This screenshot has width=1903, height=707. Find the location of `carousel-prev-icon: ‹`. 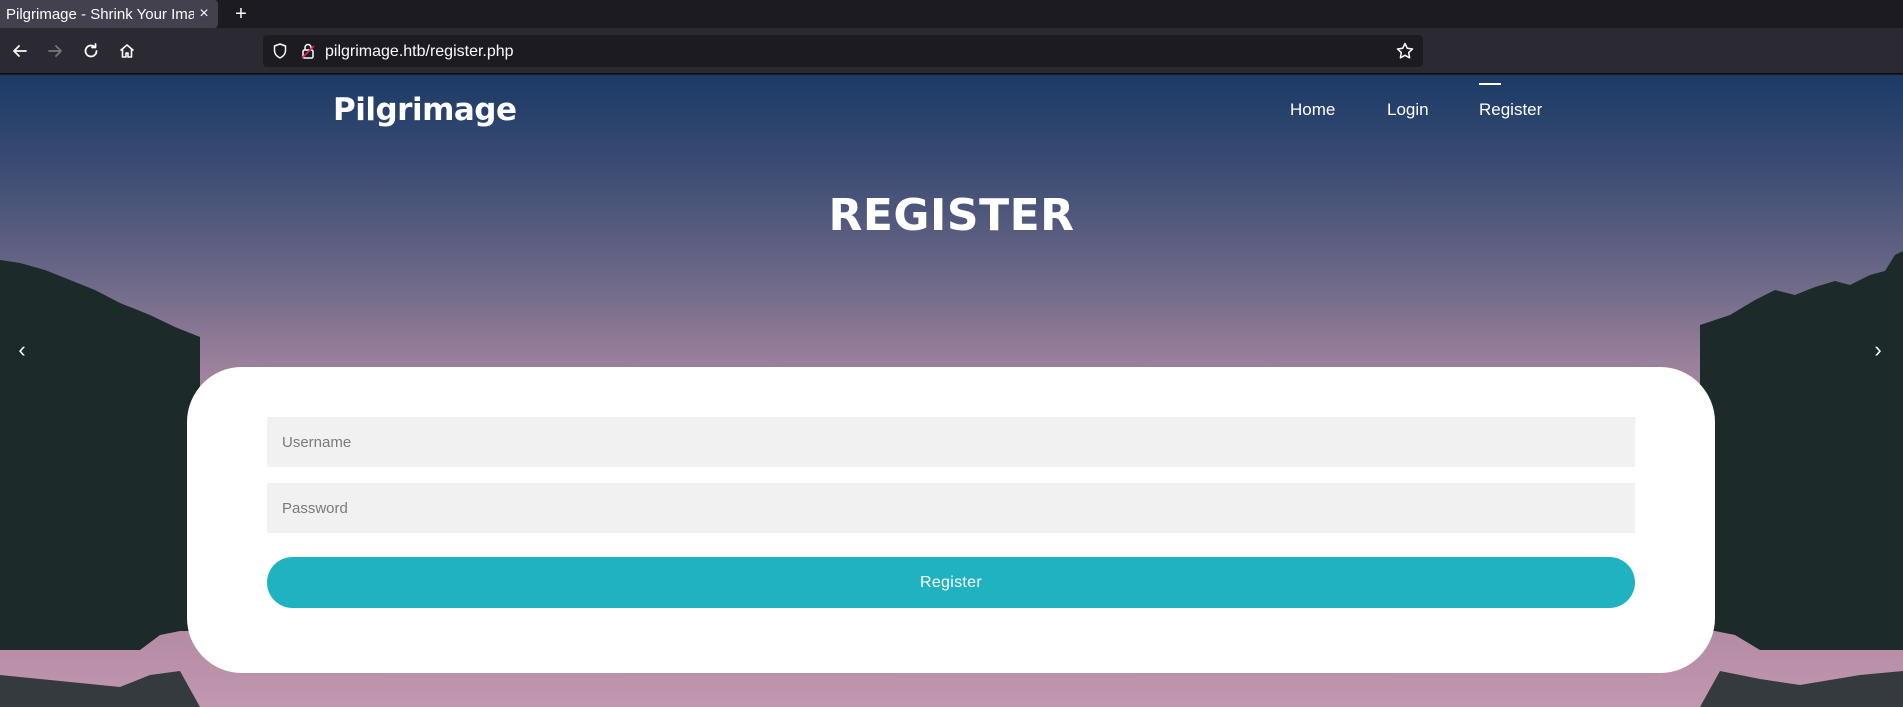

carousel-prev-icon: ‹ is located at coordinates (22, 349).